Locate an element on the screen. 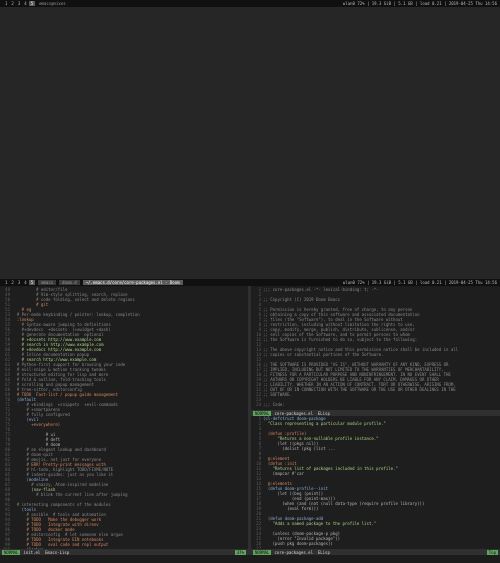 The height and width of the screenshot is (563, 500). code-line: 24;;; Code: is located at coordinates (375, 404).